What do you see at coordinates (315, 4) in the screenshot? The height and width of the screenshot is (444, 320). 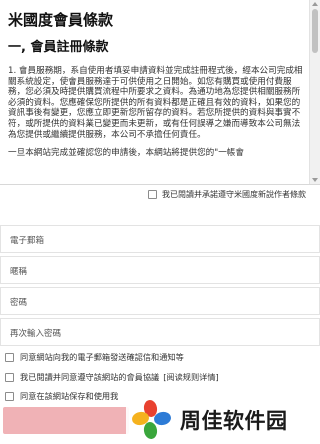 I see `scroll-up-arrow-icon` at bounding box center [315, 4].